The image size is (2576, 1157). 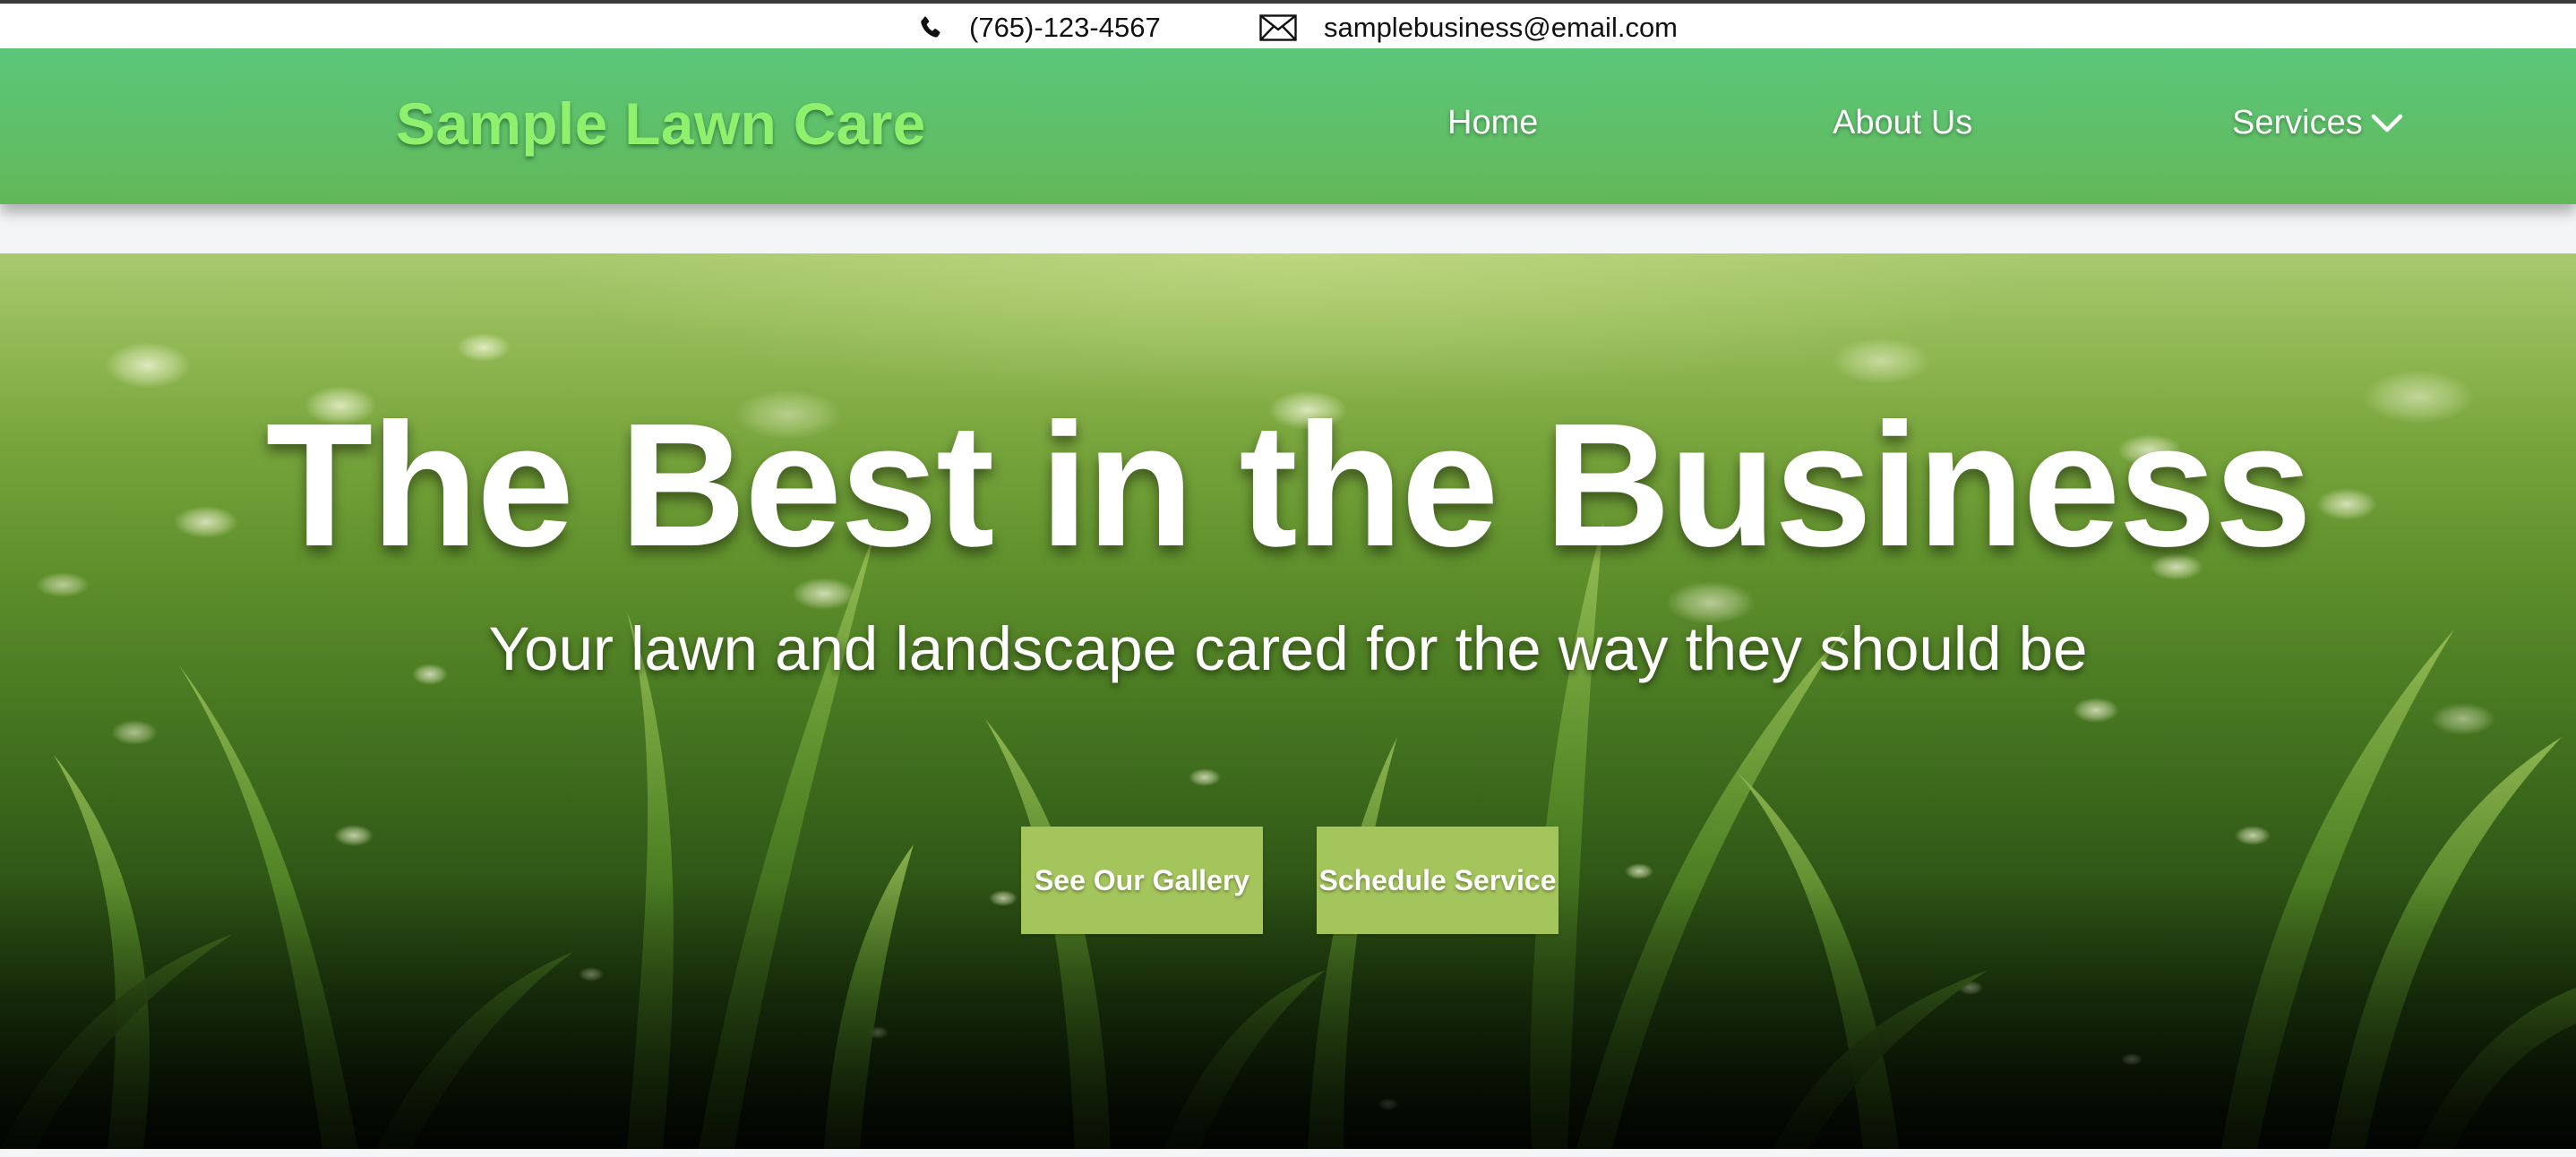 I want to click on hero-title: The Best in the Business, so click(x=1289, y=485).